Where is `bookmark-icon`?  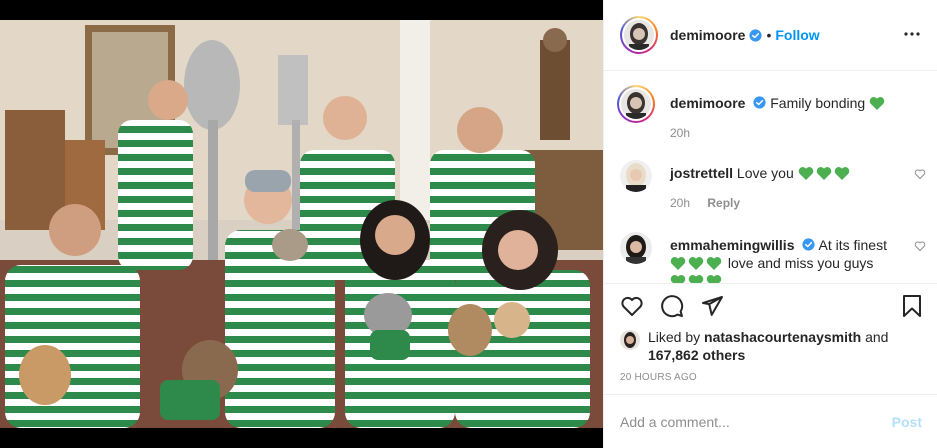 bookmark-icon is located at coordinates (912, 306).